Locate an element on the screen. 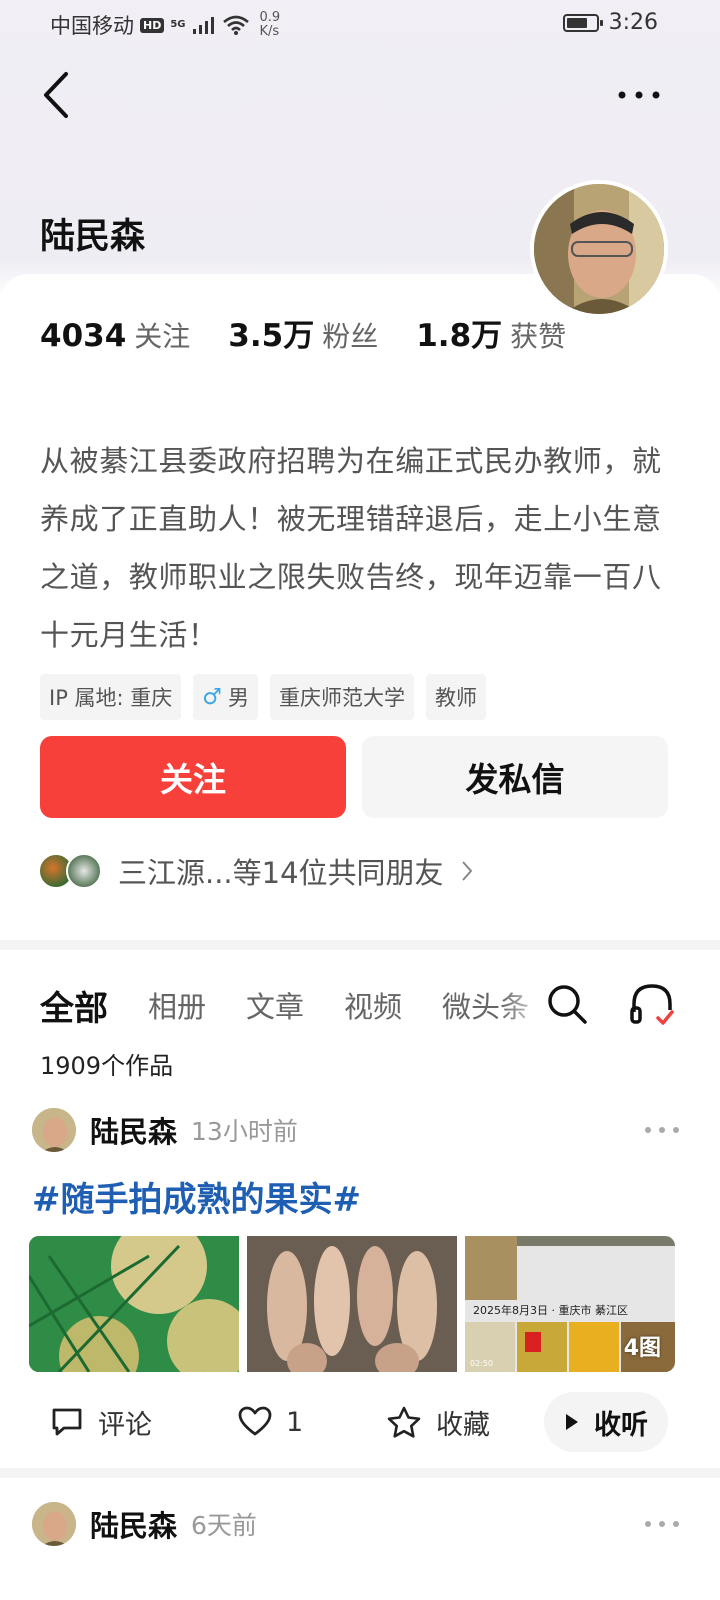 This screenshot has height=1600, width=720. signal-type: 5G is located at coordinates (178, 24).